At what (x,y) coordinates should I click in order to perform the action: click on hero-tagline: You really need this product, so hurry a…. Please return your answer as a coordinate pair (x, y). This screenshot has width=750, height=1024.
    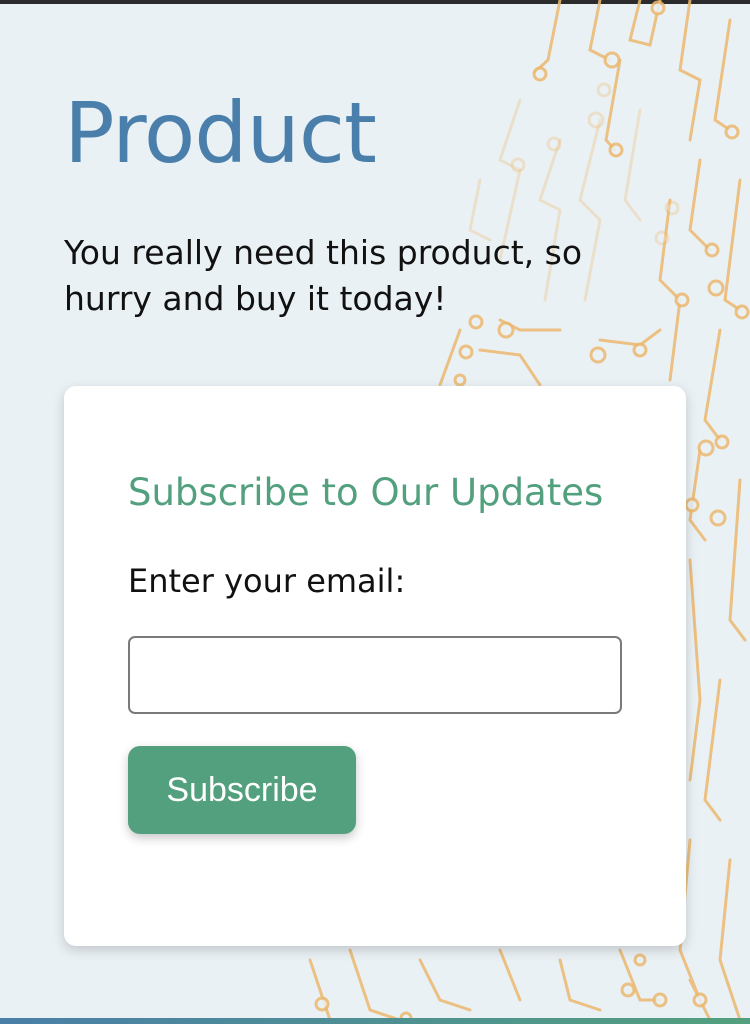
    Looking at the image, I should click on (323, 275).